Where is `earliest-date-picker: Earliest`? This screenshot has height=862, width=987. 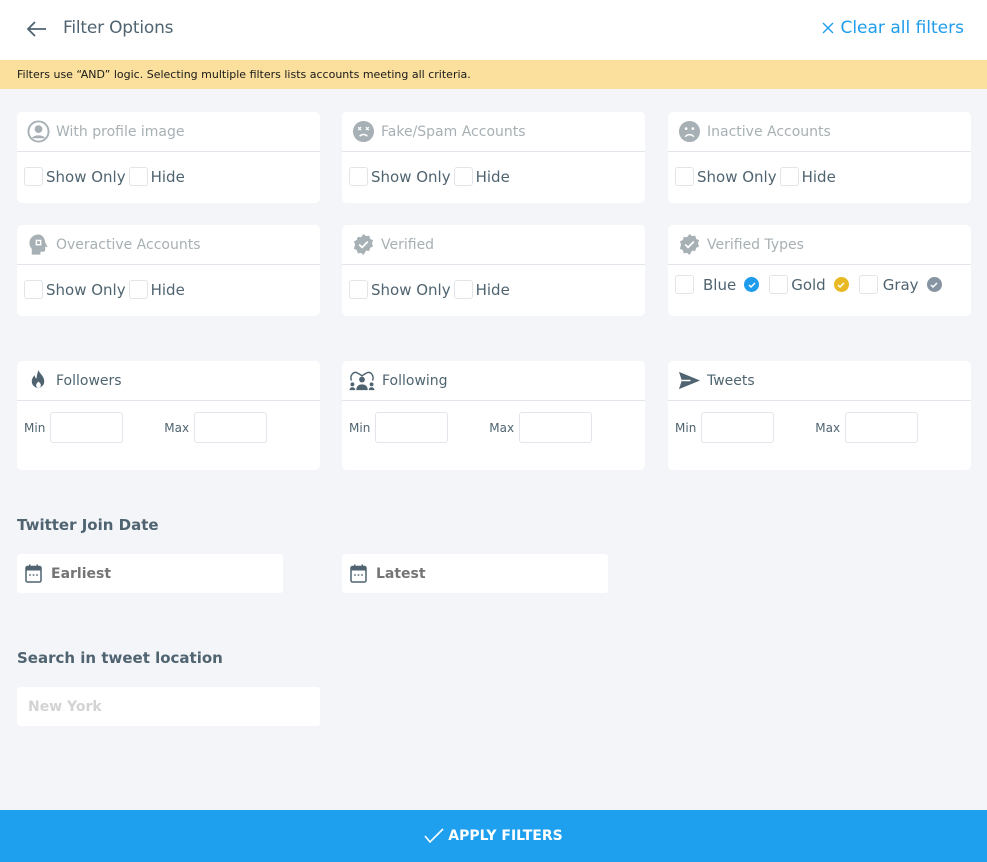
earliest-date-picker: Earliest is located at coordinates (150, 573).